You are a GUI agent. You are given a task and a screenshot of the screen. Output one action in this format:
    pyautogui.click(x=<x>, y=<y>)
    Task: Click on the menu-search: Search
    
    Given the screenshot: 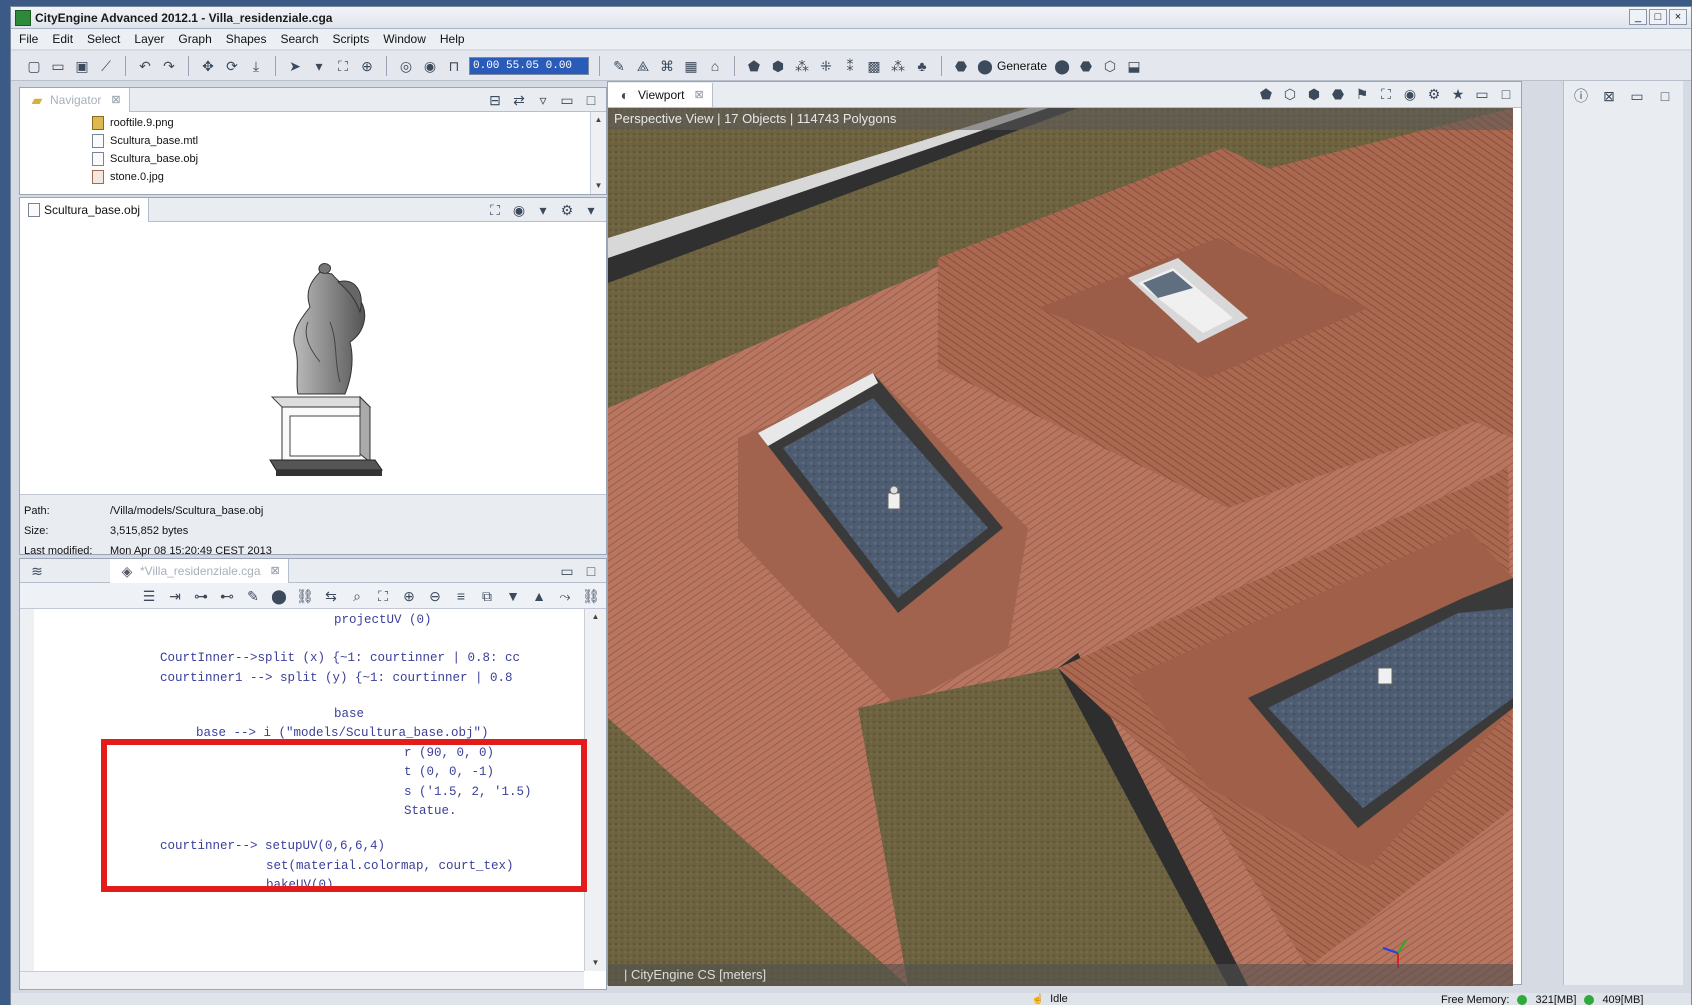 What is the action you would take?
    pyautogui.click(x=299, y=39)
    